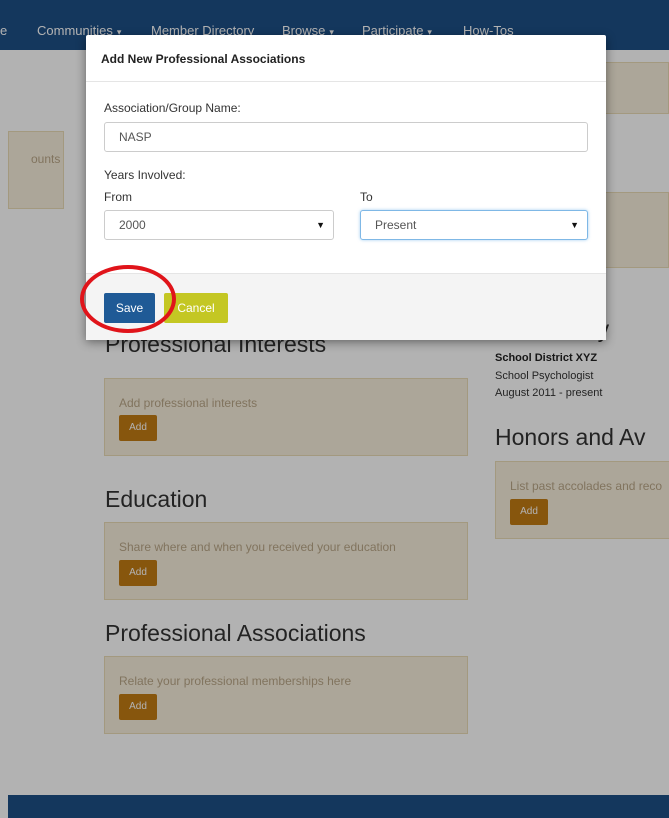 The height and width of the screenshot is (818, 669). Describe the element at coordinates (346, 58) in the screenshot. I see `modal-header: Add New Professional Associations` at that location.